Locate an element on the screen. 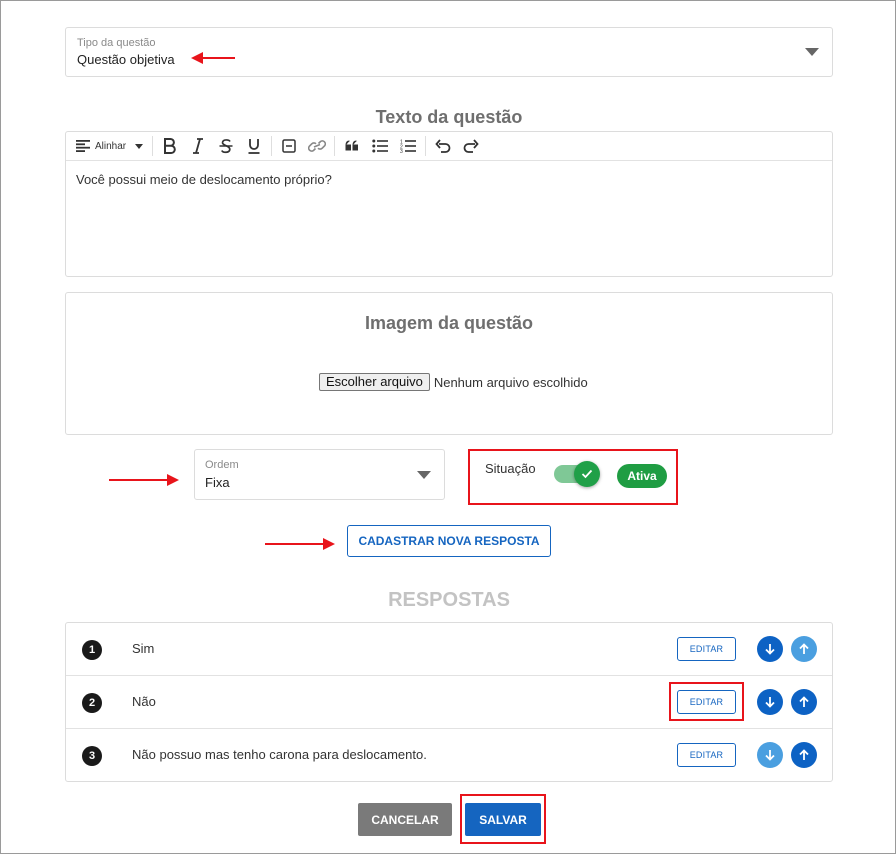 This screenshot has width=896, height=854. undo-icon is located at coordinates (443, 146).